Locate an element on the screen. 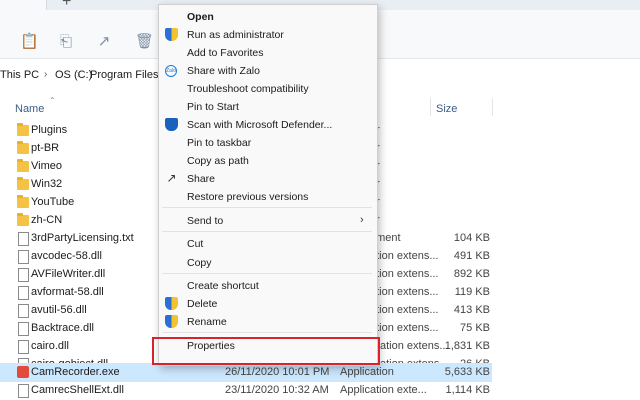 Image resolution: width=640 pixels, height=400 pixels. menu-item-pin-start: Pin to Start is located at coordinates (213, 107).